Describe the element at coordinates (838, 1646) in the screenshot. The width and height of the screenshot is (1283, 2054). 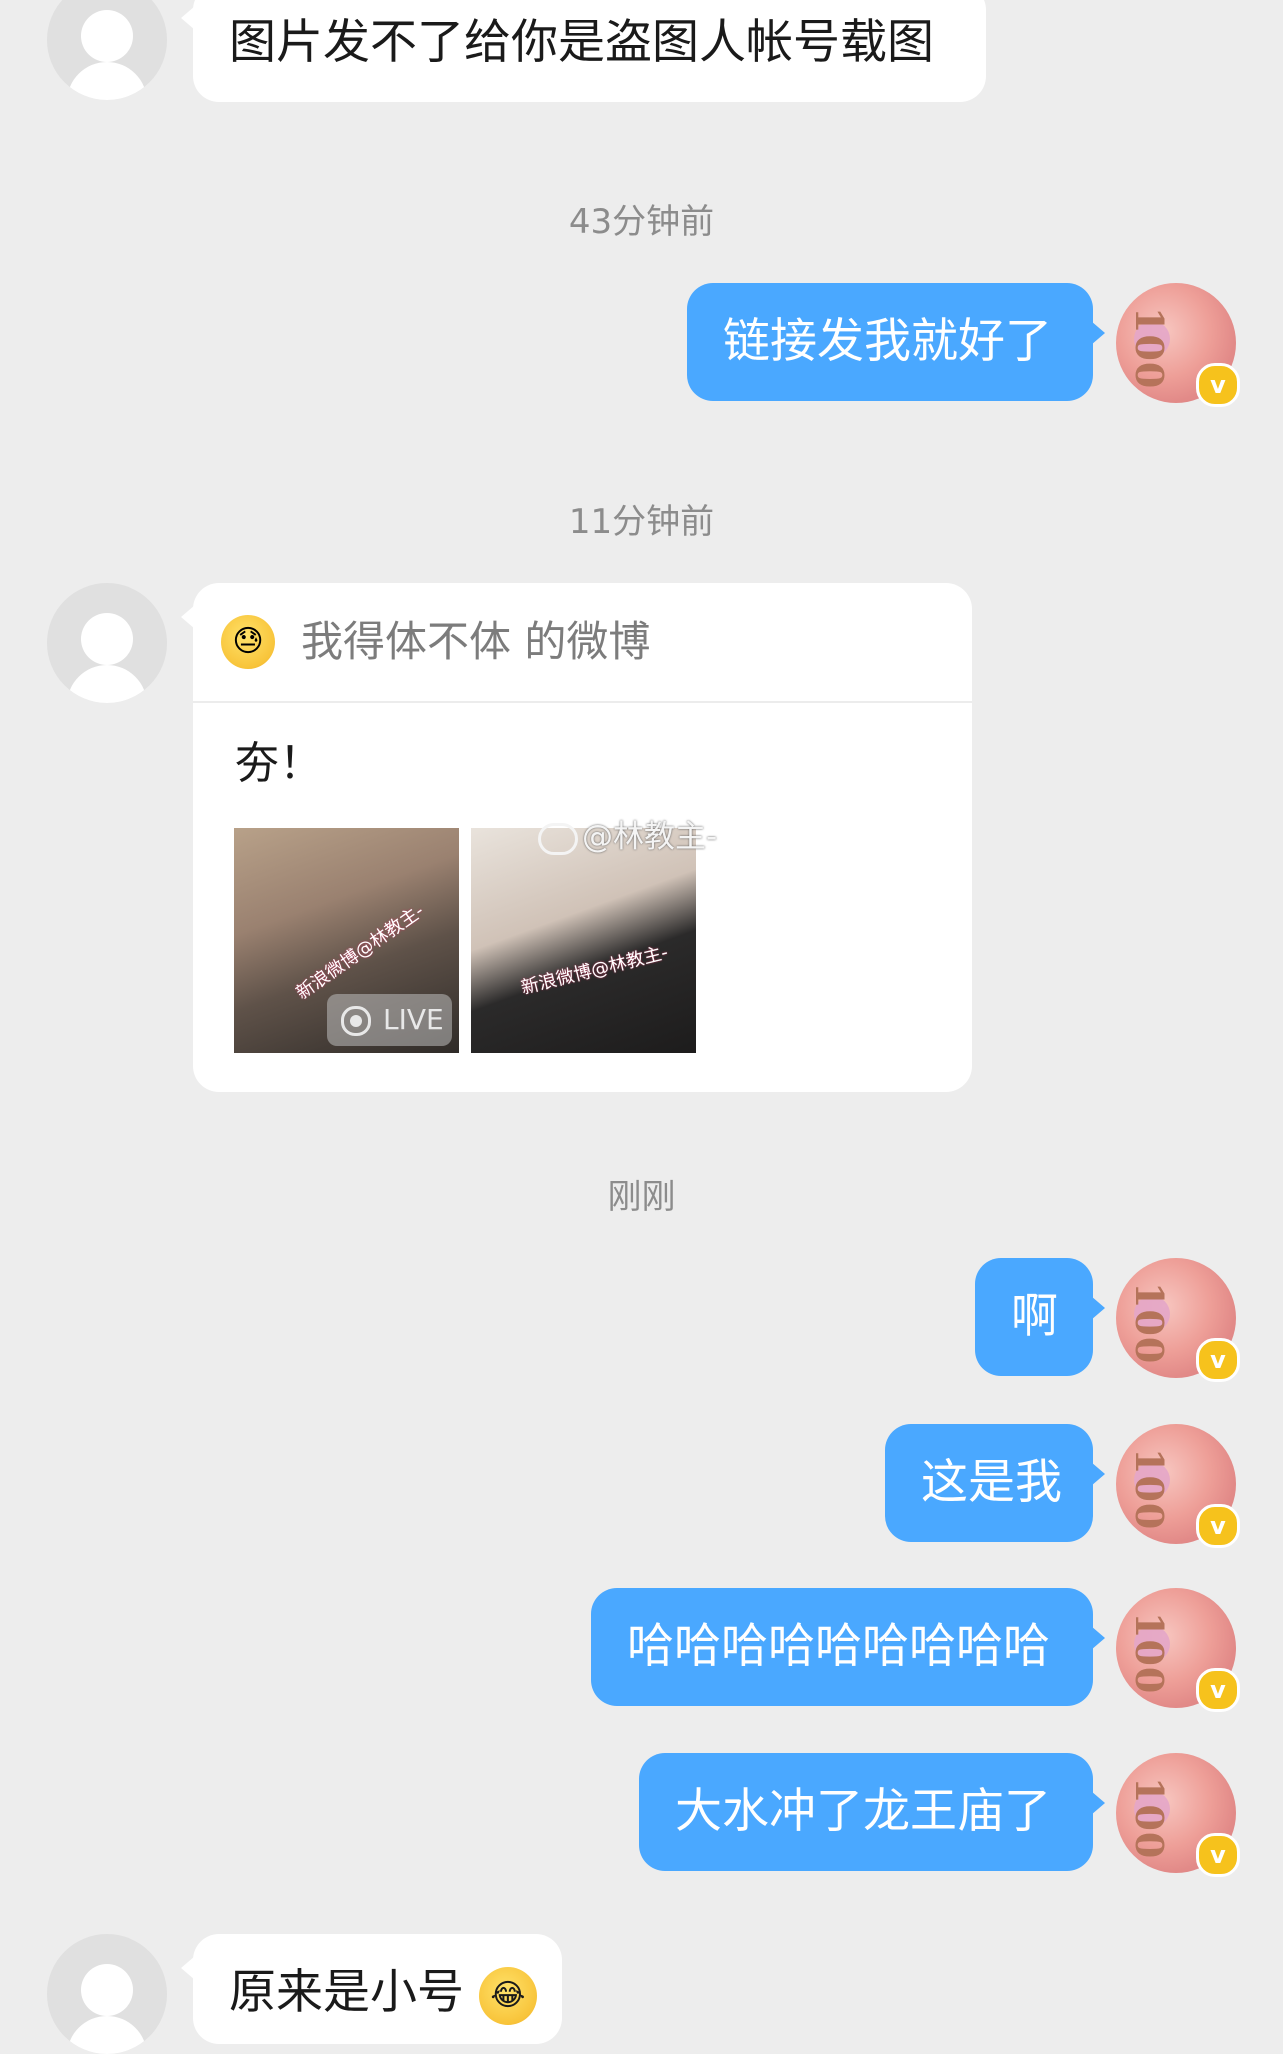
I see `message-text: 哈哈哈哈哈哈哈哈哈` at that location.